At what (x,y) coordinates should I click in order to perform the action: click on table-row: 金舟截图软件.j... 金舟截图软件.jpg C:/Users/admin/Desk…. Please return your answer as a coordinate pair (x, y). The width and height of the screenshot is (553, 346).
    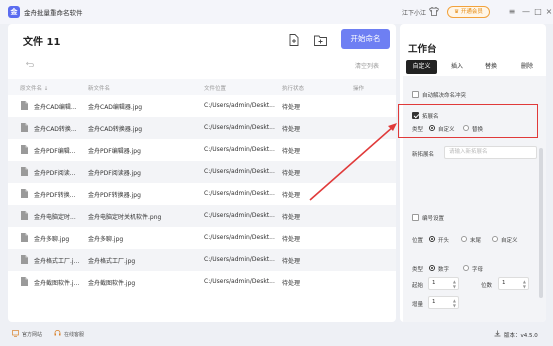
    Looking at the image, I should click on (202, 282).